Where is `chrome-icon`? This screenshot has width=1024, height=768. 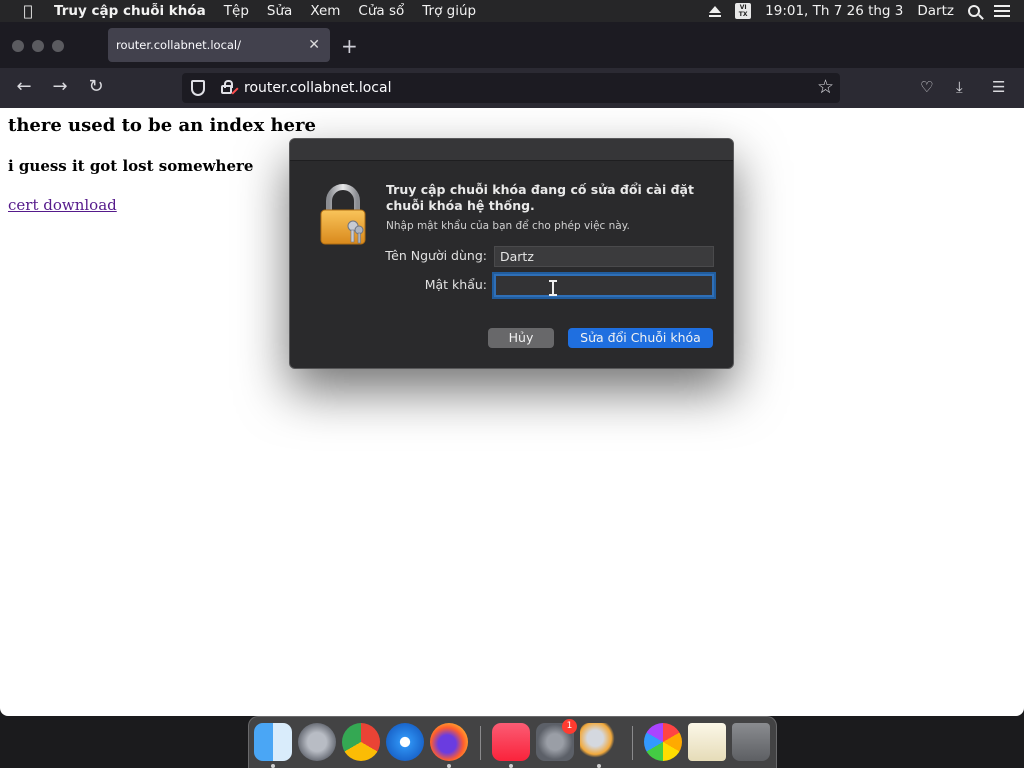 chrome-icon is located at coordinates (361, 742).